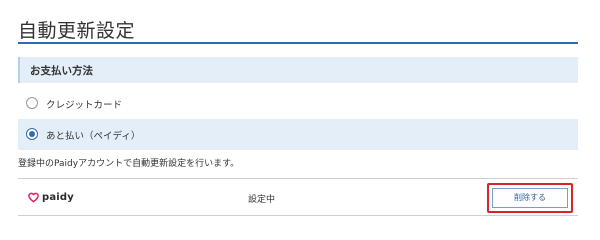 This screenshot has height=240, width=600. What do you see at coordinates (32, 134) in the screenshot?
I see `radio-checked-icon` at bounding box center [32, 134].